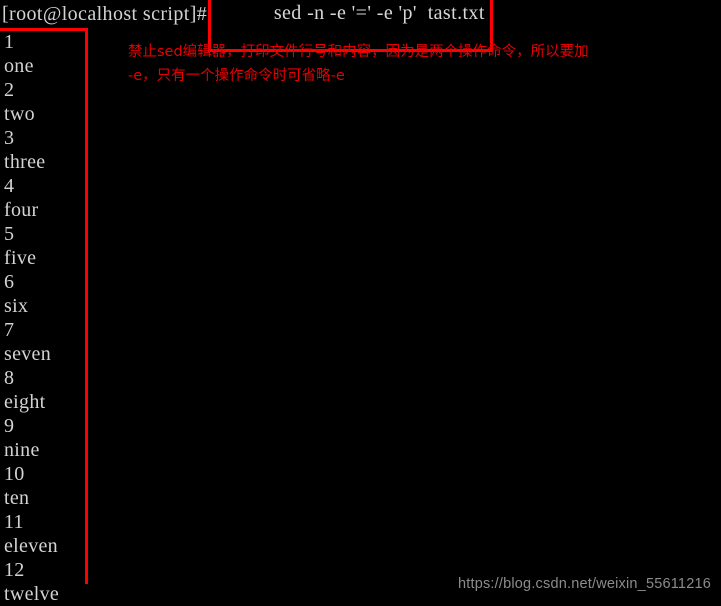  Describe the element at coordinates (22, 450) in the screenshot. I see `output-line: nine` at that location.